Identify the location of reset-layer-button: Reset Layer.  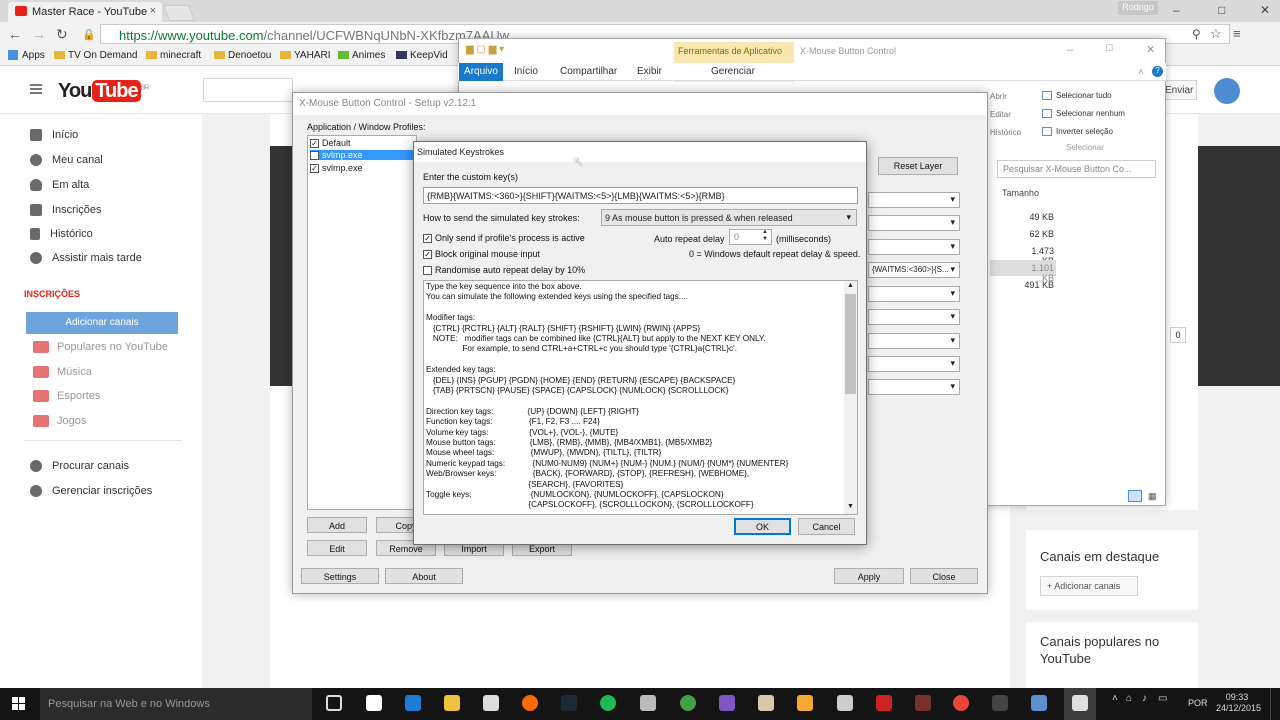
(918, 166).